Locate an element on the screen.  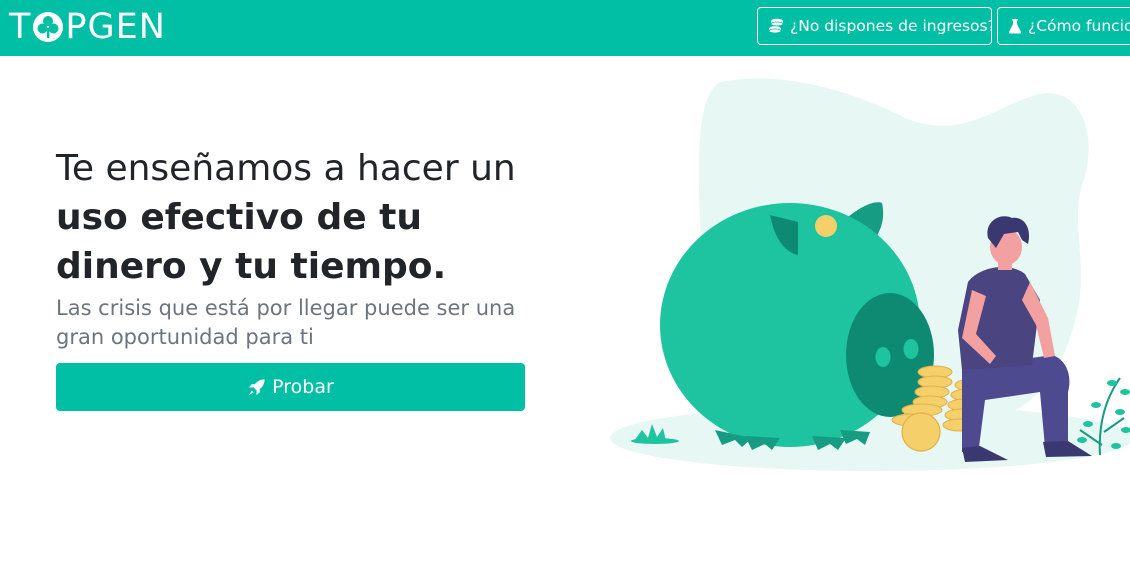
coin-large is located at coordinates (921, 432).